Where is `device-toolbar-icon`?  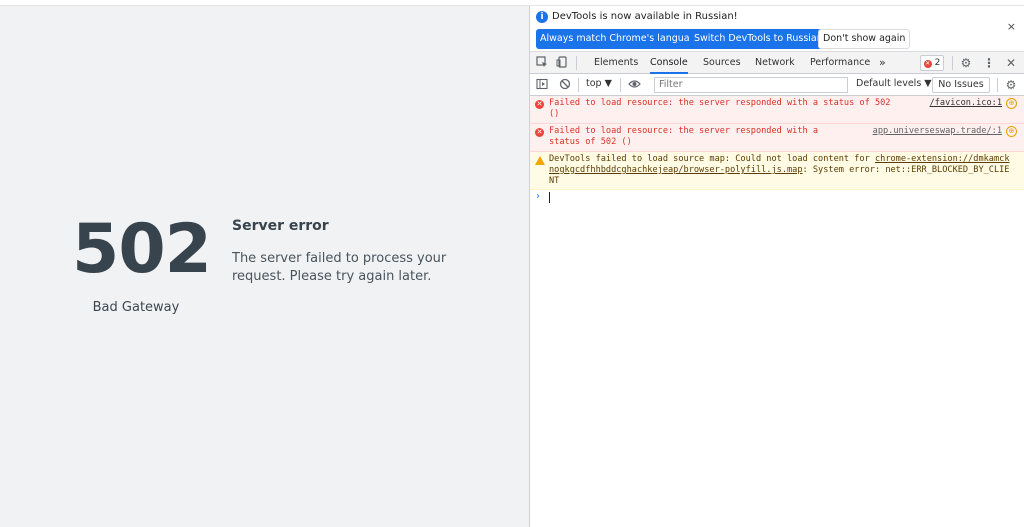
device-toolbar-icon is located at coordinates (562, 63).